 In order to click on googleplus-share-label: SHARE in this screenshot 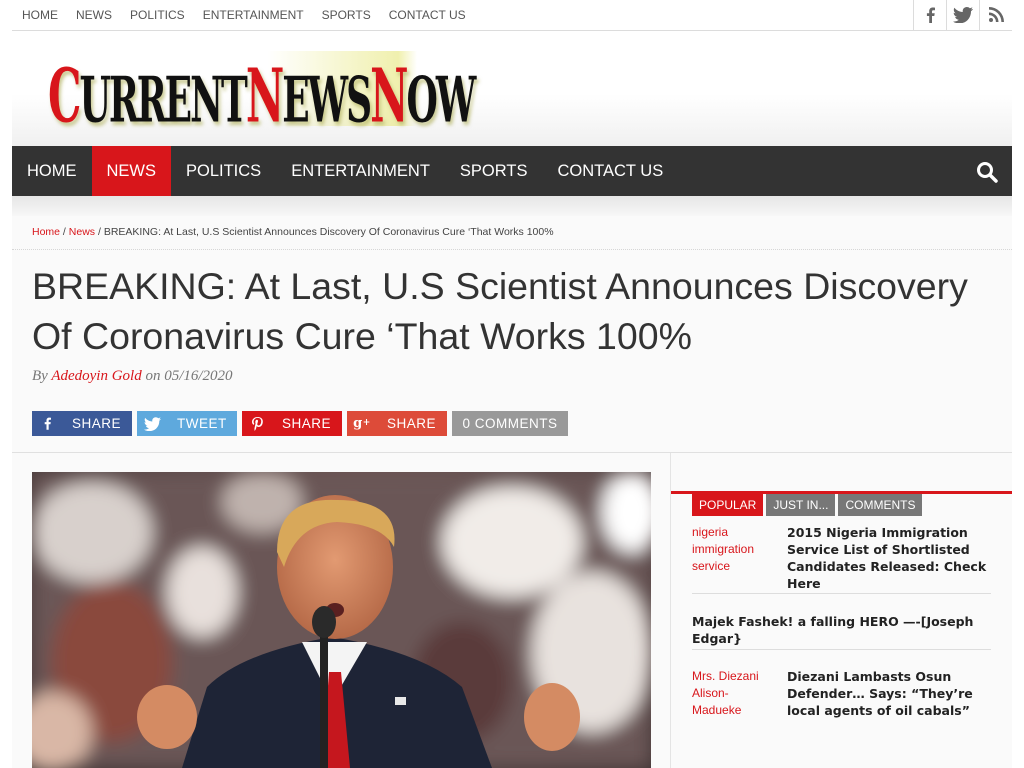, I will do `click(412, 423)`.